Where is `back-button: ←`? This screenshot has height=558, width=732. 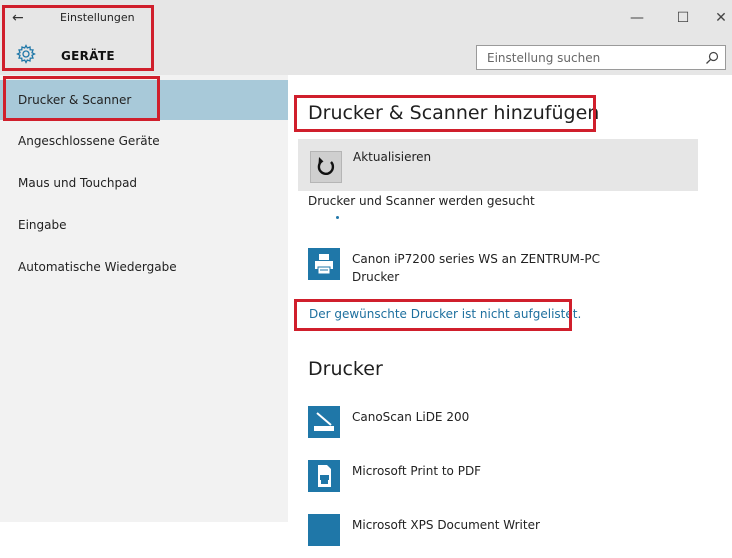 back-button: ← is located at coordinates (22, 18).